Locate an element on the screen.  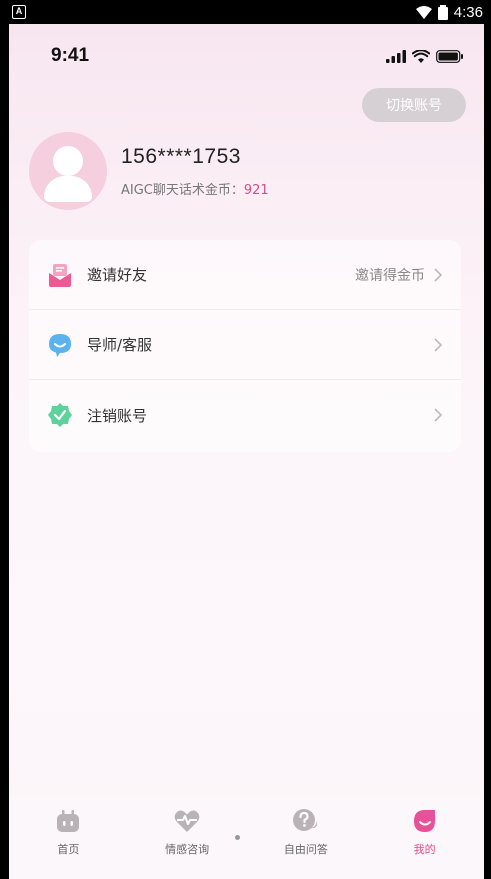
tab-mine: 我的 is located at coordinates (425, 832).